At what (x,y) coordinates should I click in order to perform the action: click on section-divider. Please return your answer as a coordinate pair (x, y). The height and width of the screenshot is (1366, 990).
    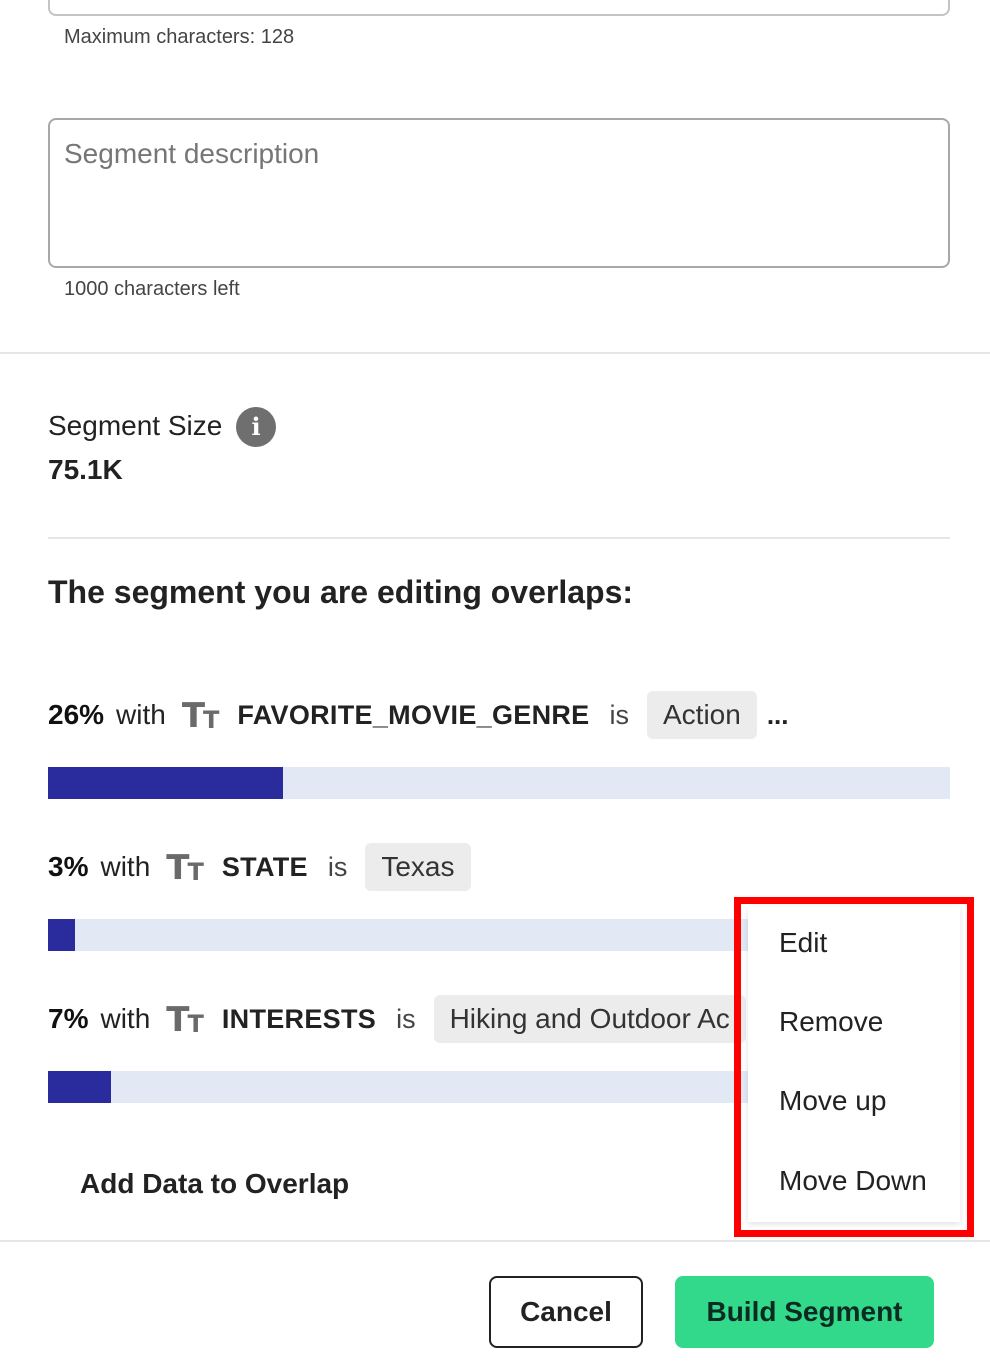
    Looking at the image, I should click on (495, 353).